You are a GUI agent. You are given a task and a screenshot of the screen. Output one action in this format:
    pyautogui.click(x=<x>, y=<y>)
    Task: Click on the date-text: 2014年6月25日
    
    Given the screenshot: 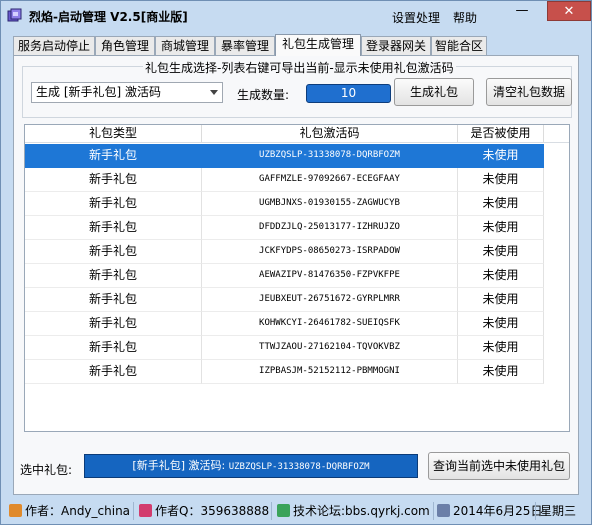 What is the action you would take?
    pyautogui.click(x=498, y=511)
    